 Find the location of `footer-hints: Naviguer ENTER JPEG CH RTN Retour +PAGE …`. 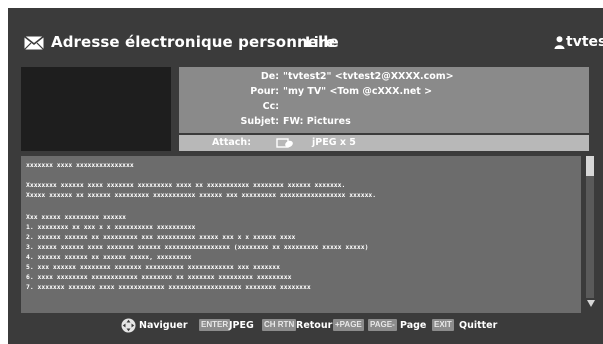

footer-hints: Naviguer ENTER JPEG CH RTN Retour +PAGE … is located at coordinates (305, 326).